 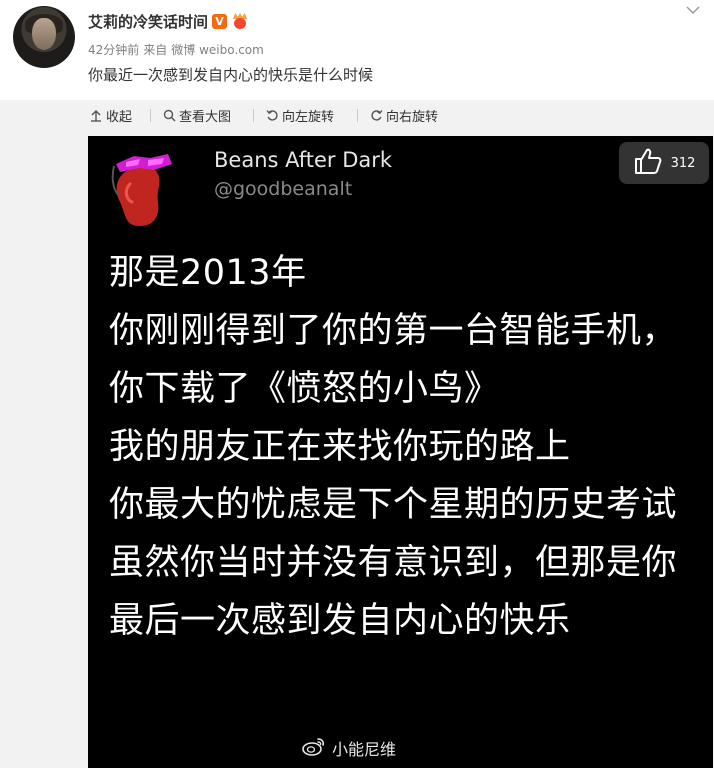 I want to click on verified-badge-icon: V, so click(x=220, y=21).